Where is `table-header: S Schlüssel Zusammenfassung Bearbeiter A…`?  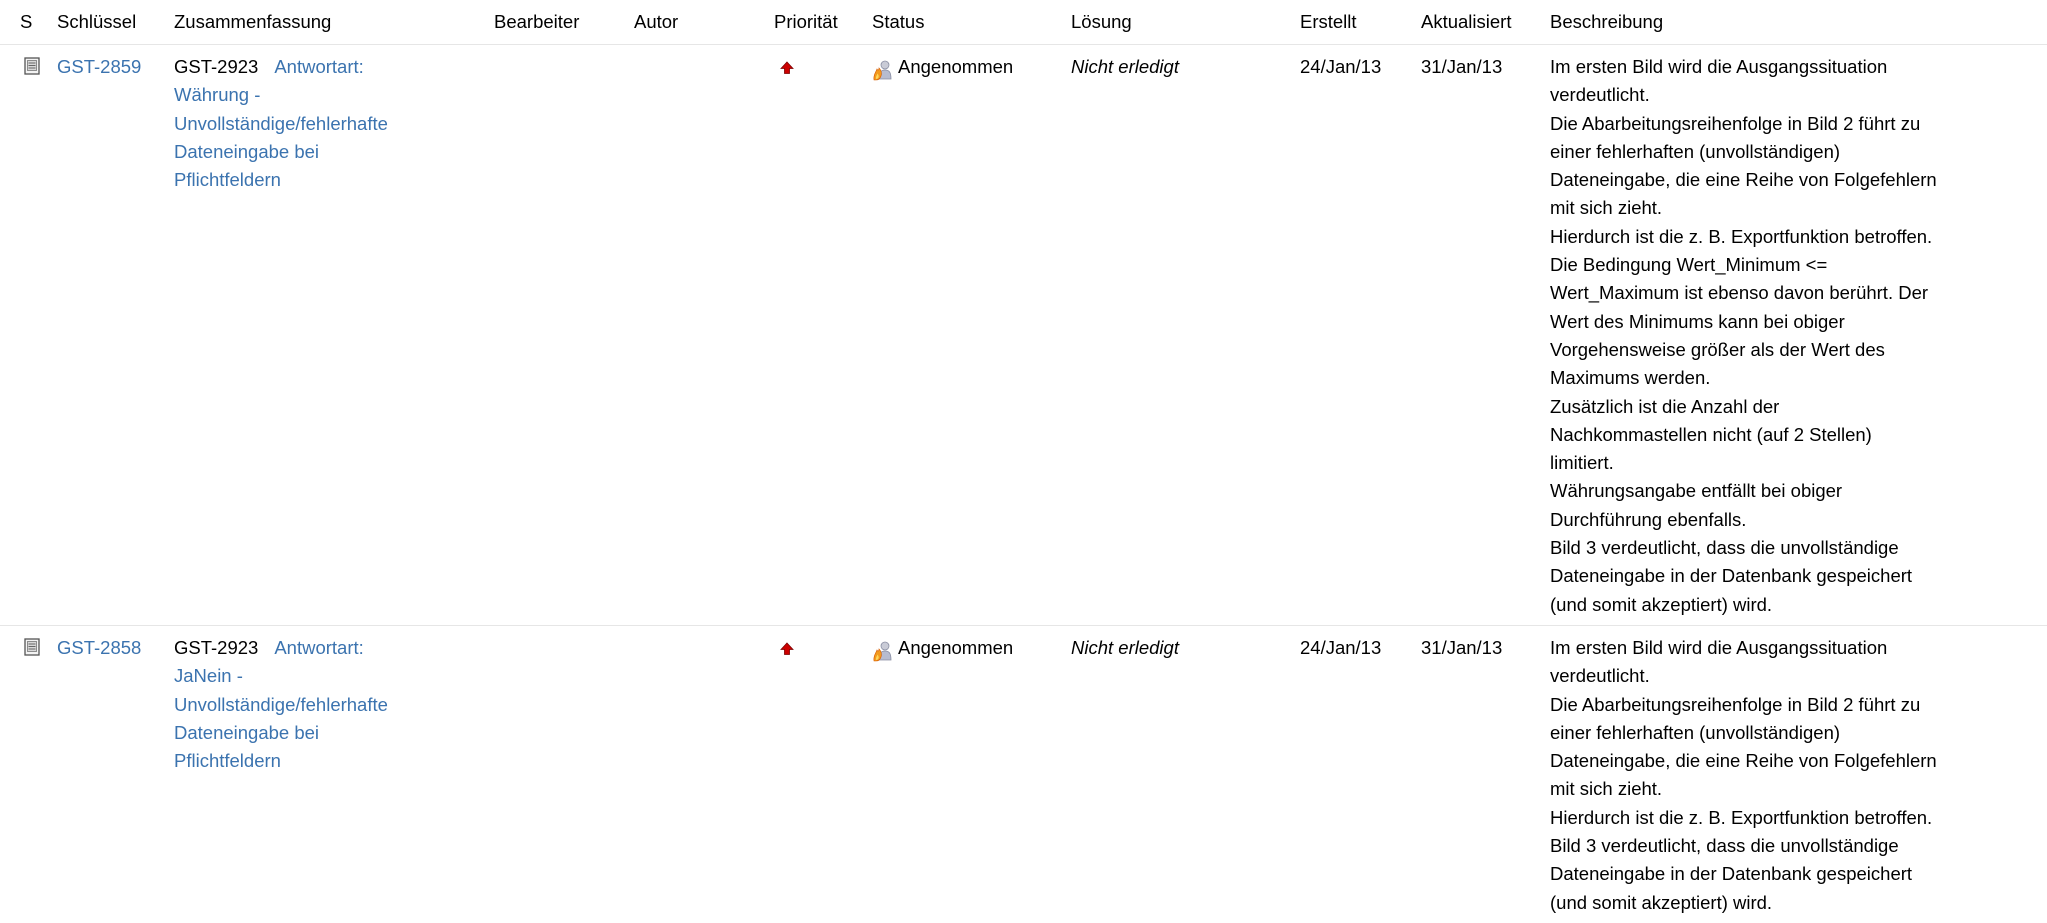
table-header: S Schlüssel Zusammenfassung Bearbeiter A… is located at coordinates (1023, 22).